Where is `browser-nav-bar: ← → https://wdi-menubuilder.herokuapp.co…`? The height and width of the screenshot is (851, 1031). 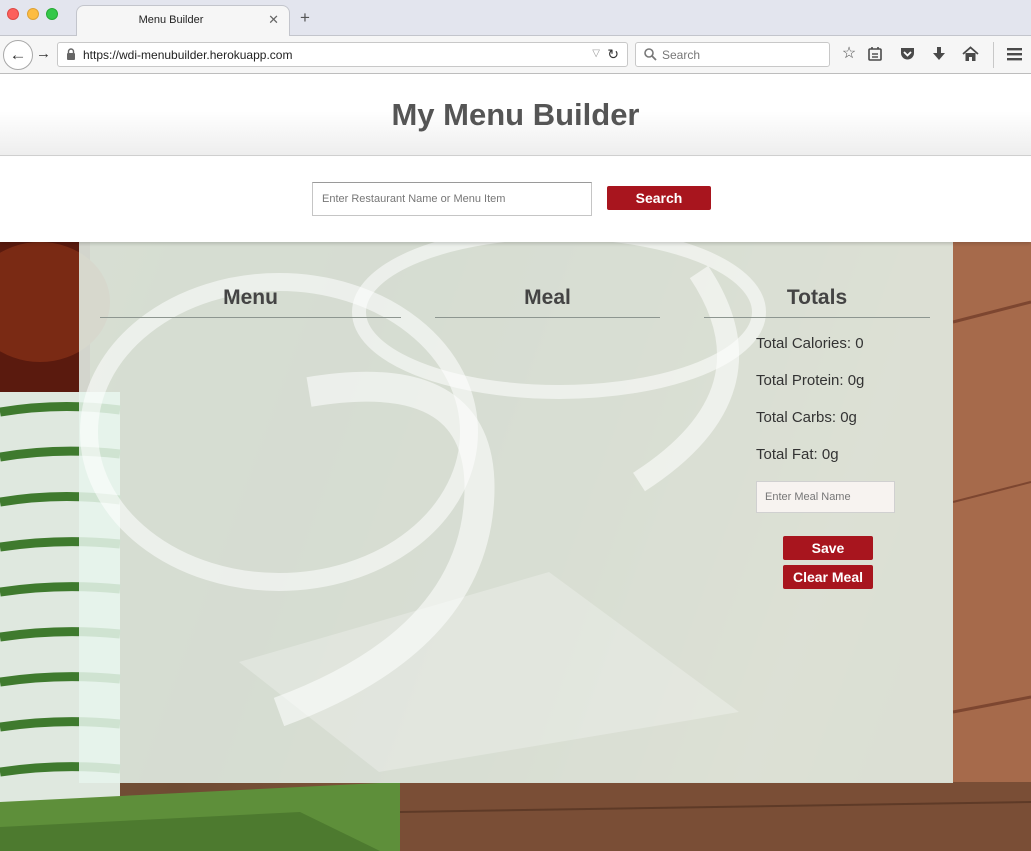
browser-nav-bar: ← → https://wdi-menubuilder.herokuapp.co… is located at coordinates (515, 55).